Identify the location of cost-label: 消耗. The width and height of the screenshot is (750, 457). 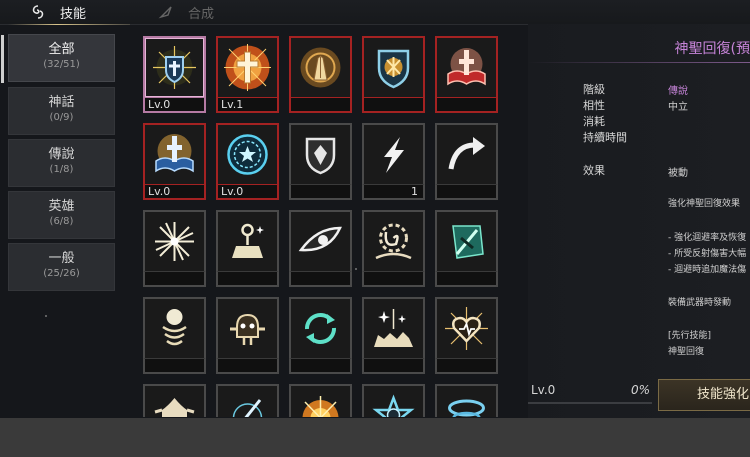
(594, 121).